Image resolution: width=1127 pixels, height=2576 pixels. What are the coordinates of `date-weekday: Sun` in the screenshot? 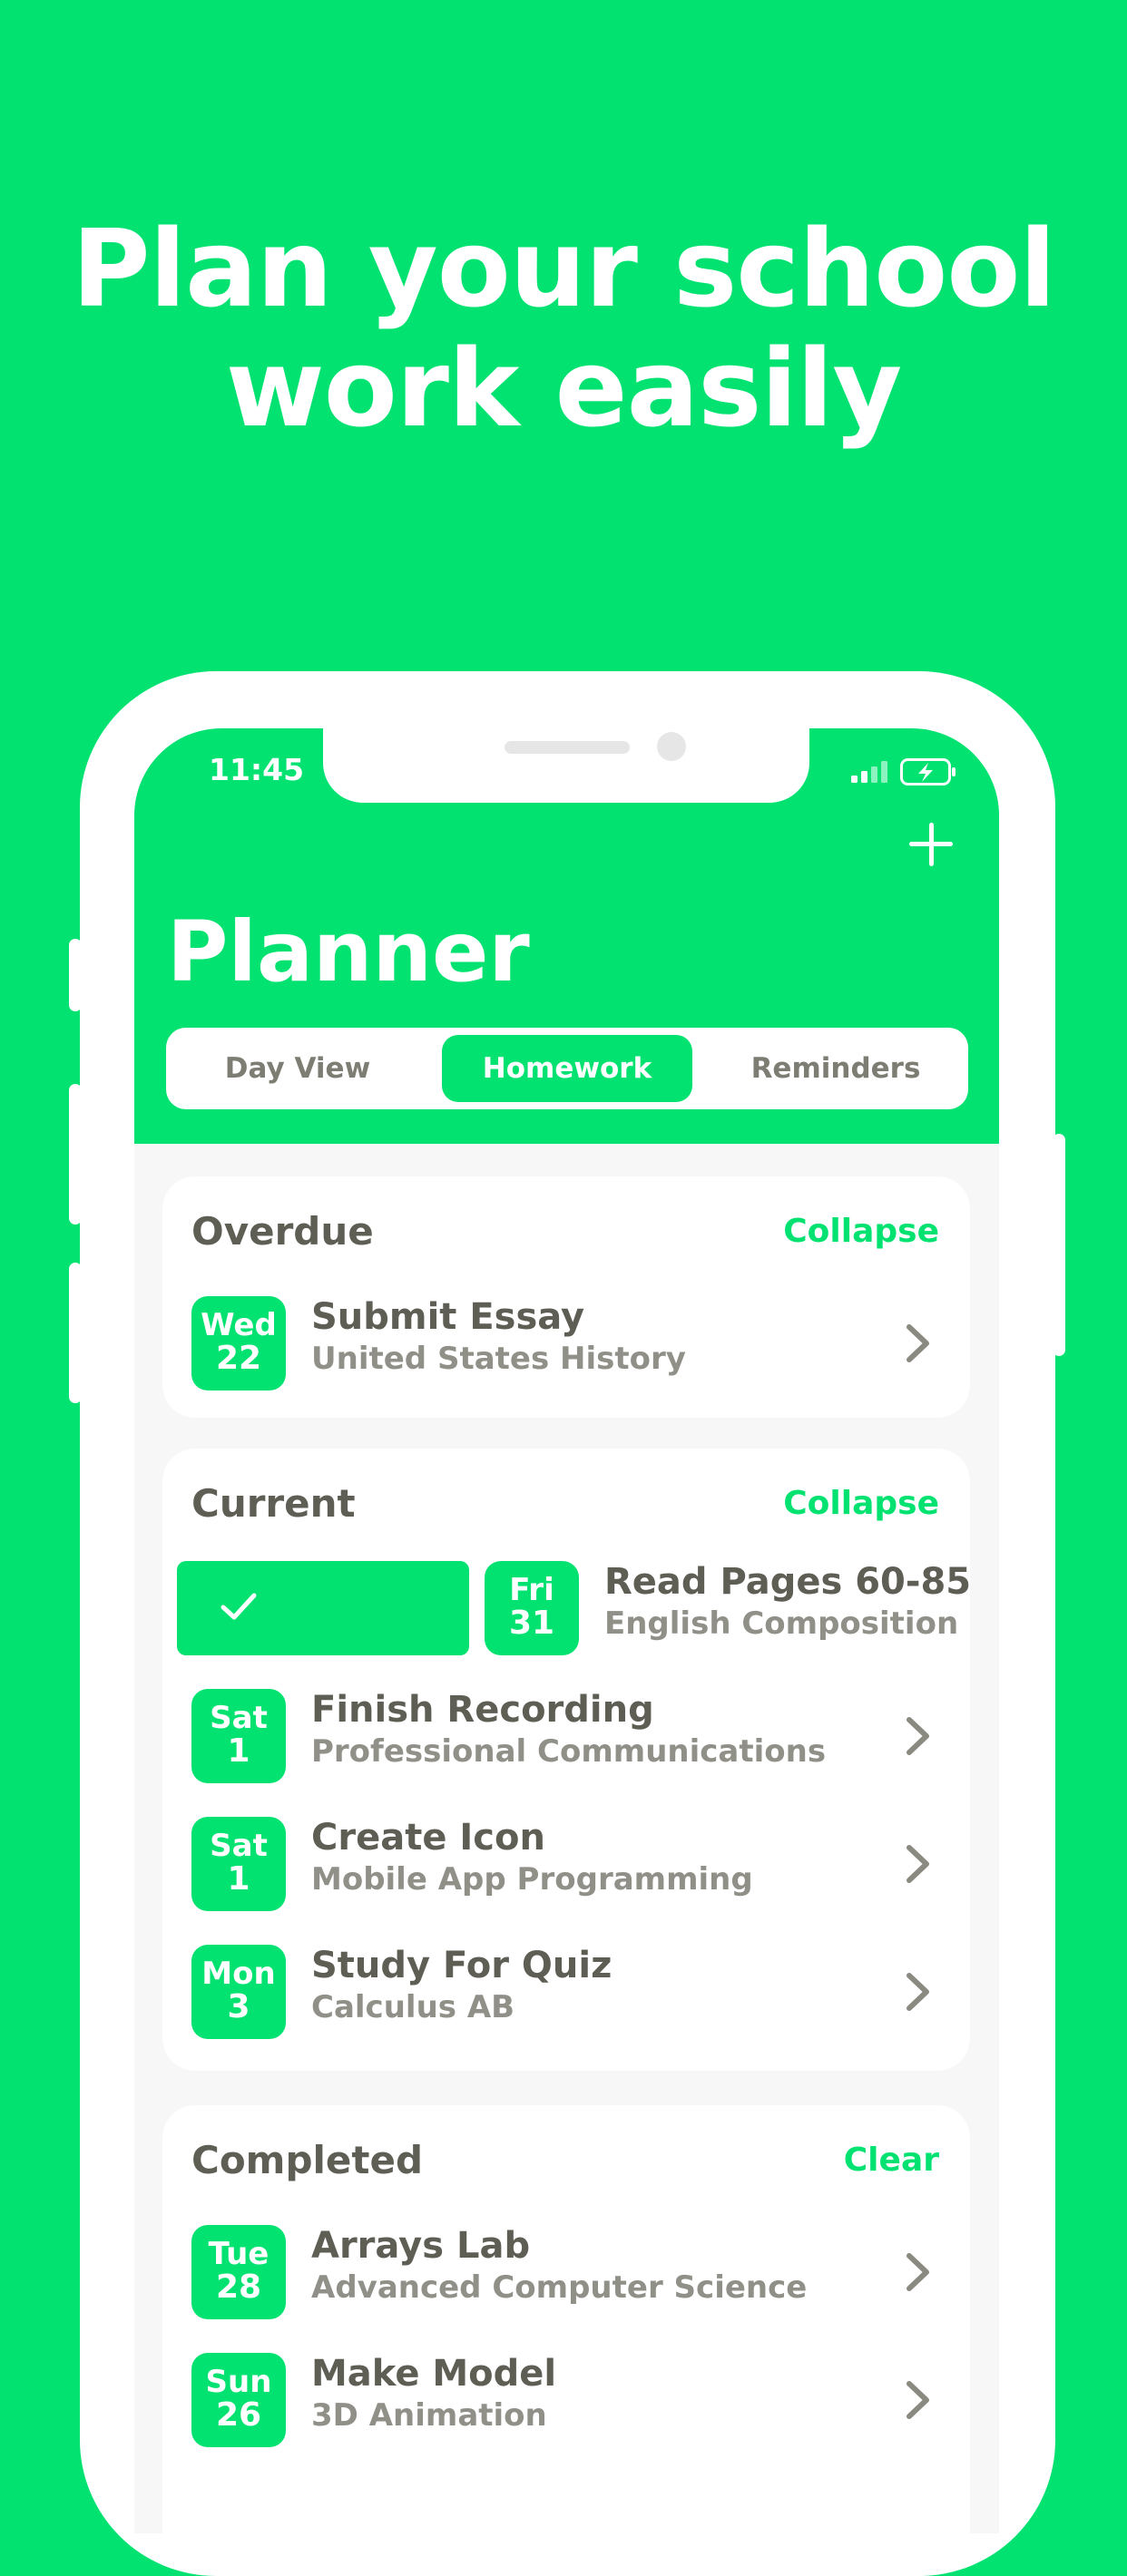 It's located at (238, 2382).